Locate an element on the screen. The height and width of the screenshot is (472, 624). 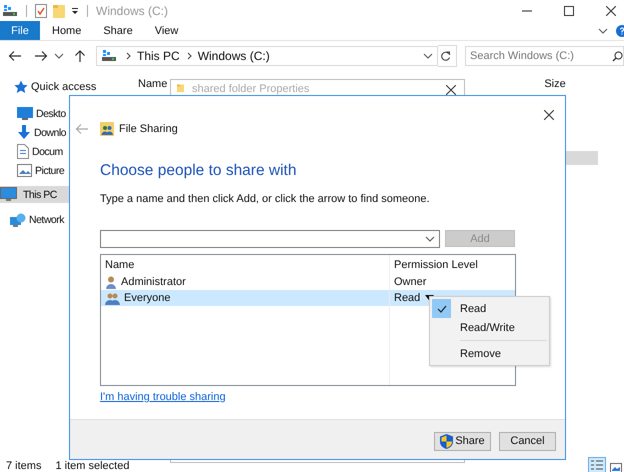
status-text: 1 item selected is located at coordinates (92, 466).